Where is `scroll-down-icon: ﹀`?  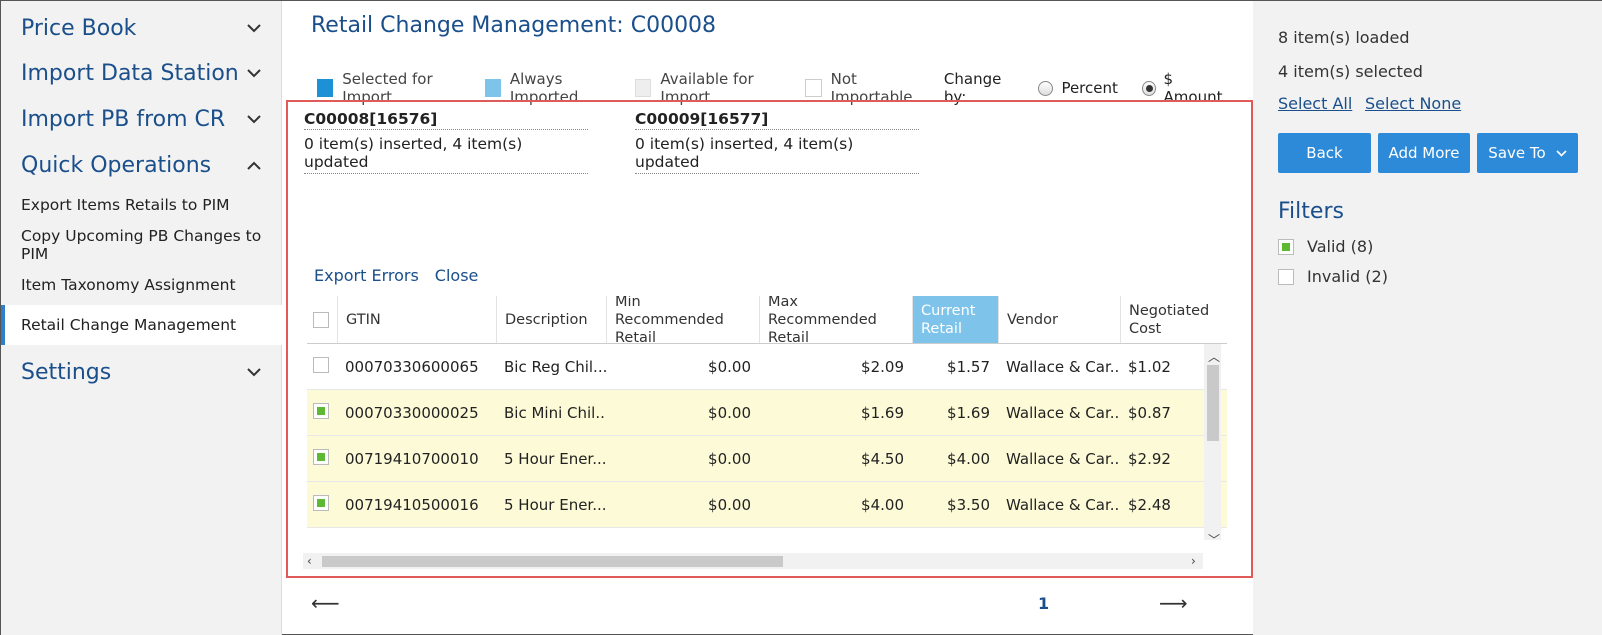
scroll-down-icon: ﹀ is located at coordinates (1214, 539).